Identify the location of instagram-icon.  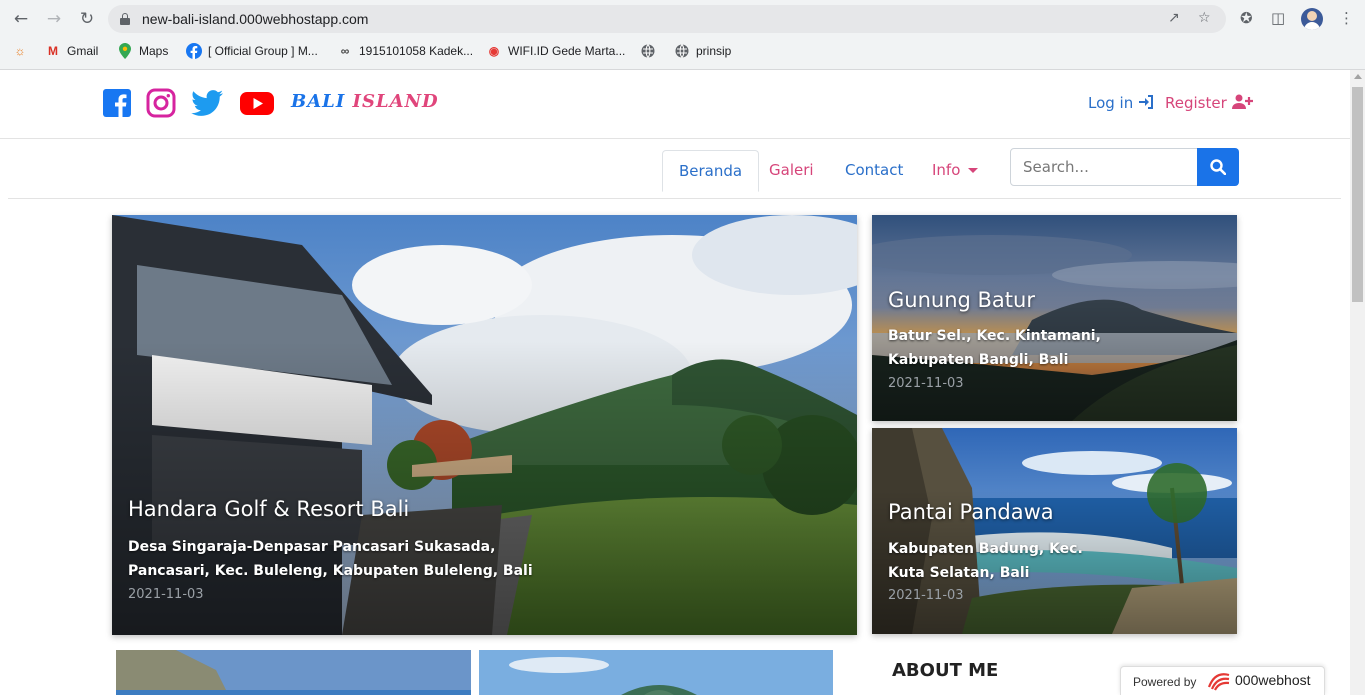
(161, 103).